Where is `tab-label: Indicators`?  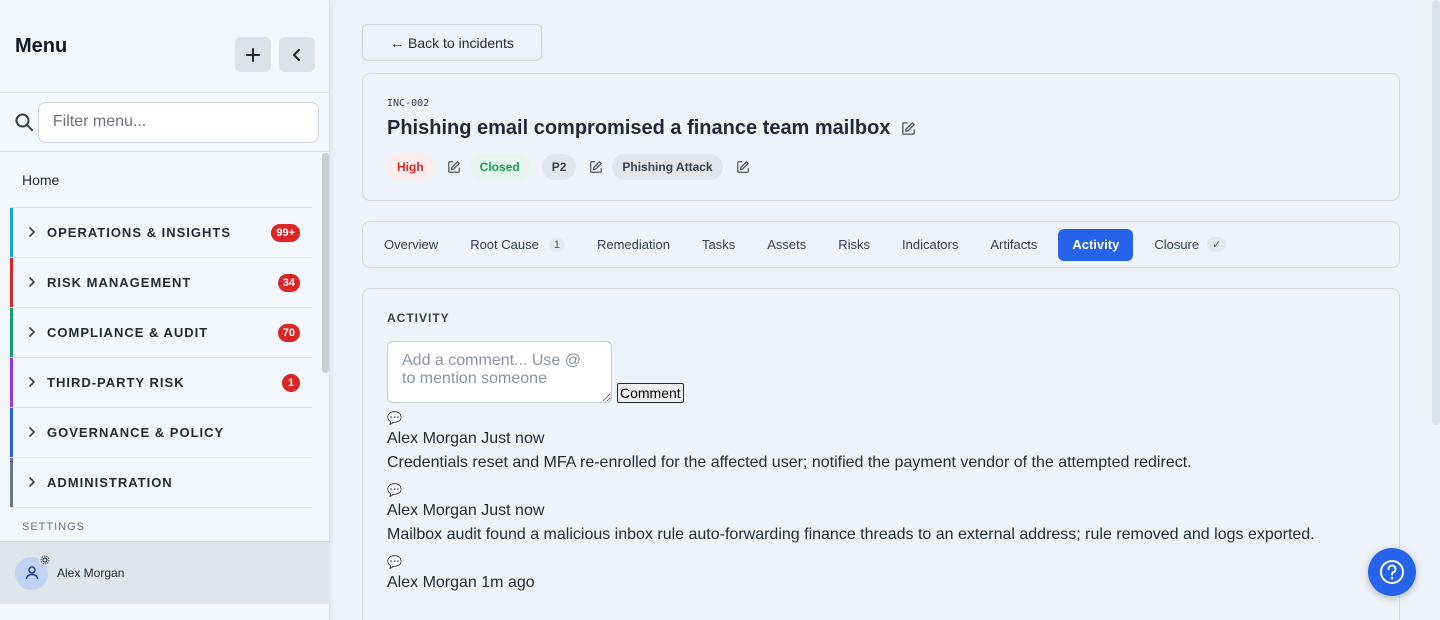 tab-label: Indicators is located at coordinates (930, 244).